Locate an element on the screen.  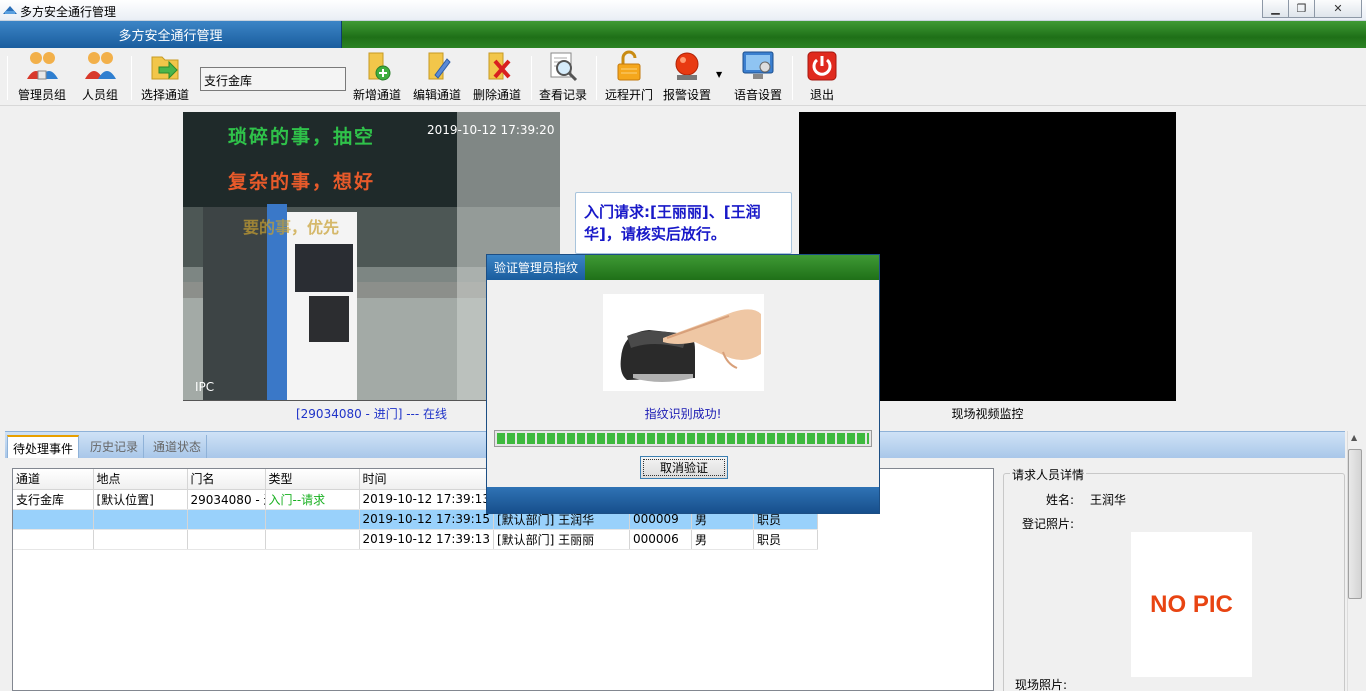
column-header: 通道 is located at coordinates (53, 479).